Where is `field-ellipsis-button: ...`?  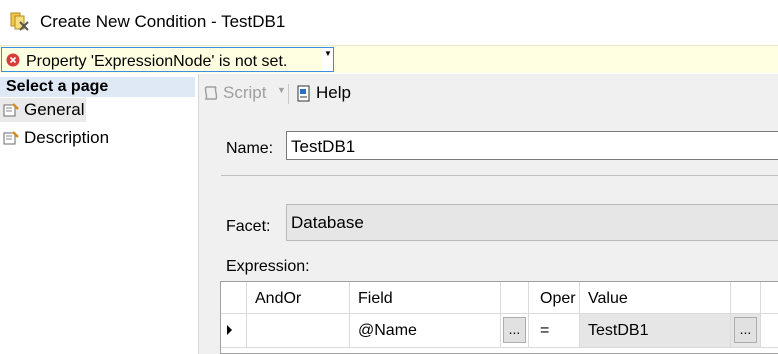 field-ellipsis-button: ... is located at coordinates (514, 330).